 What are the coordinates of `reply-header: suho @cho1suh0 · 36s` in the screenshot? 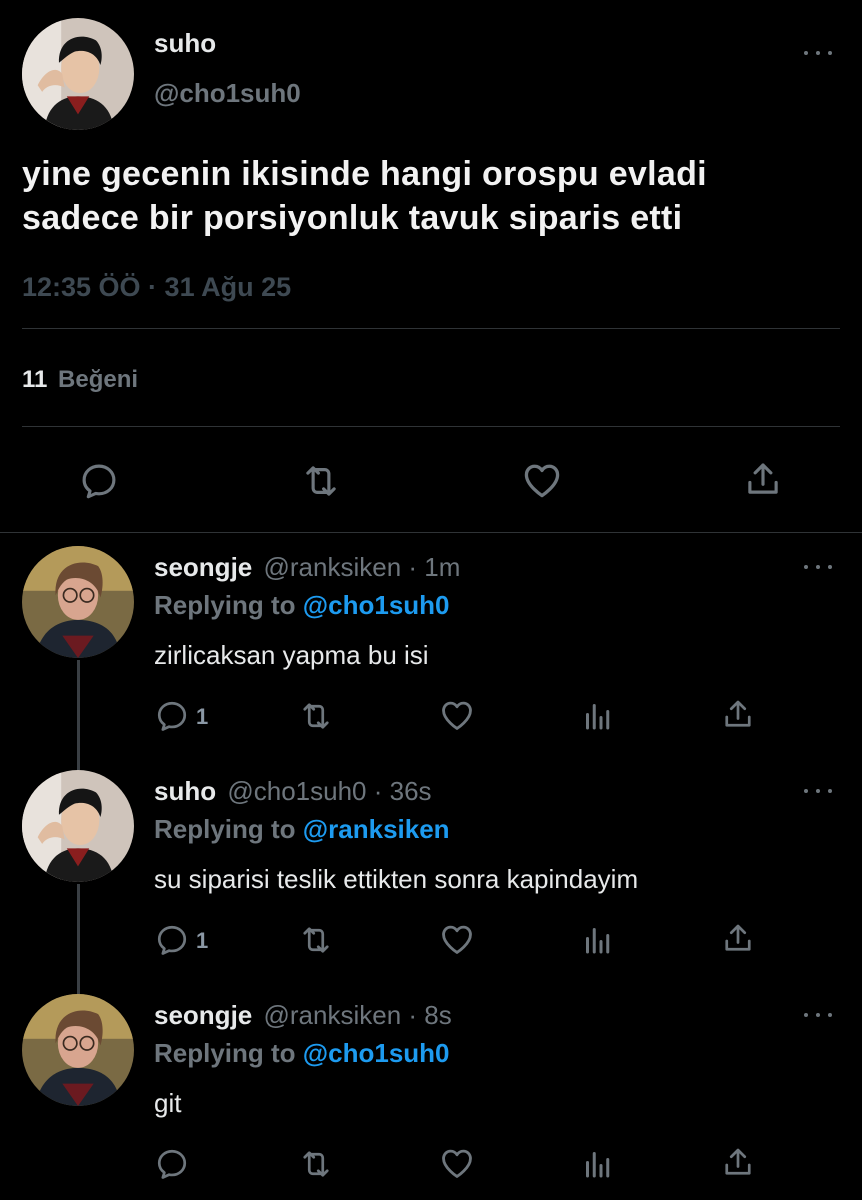 It's located at (293, 791).